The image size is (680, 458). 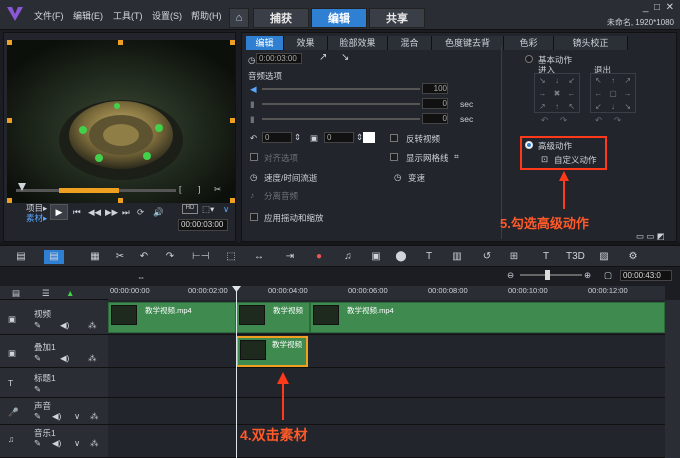 I want to click on exit-rotate-ccw-icon: ↶, so click(x=598, y=120).